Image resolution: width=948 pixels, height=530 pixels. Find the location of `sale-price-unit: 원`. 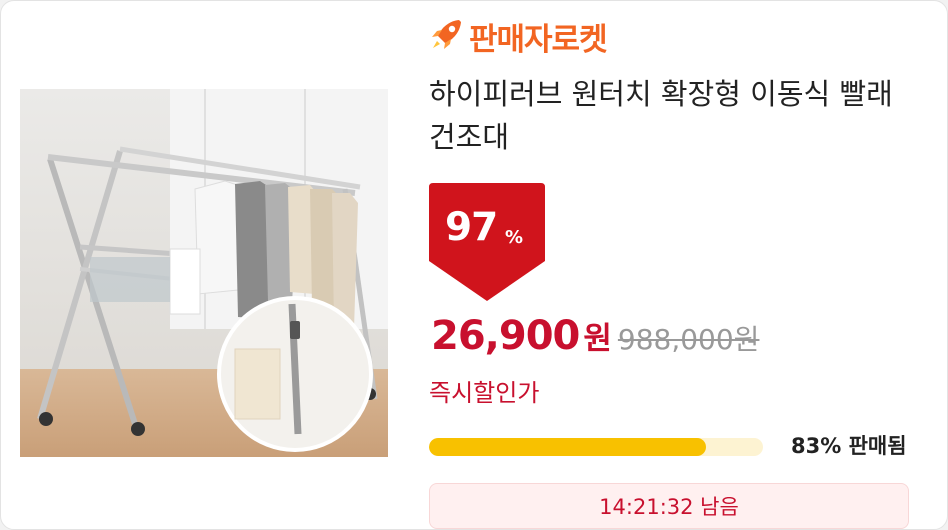

sale-price-unit: 원 is located at coordinates (597, 339).